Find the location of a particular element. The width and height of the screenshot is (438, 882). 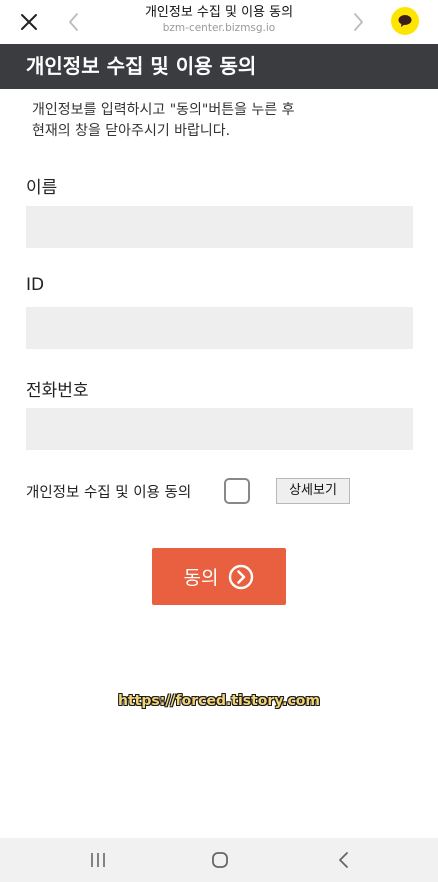

agree-button: 동의 is located at coordinates (219, 576).